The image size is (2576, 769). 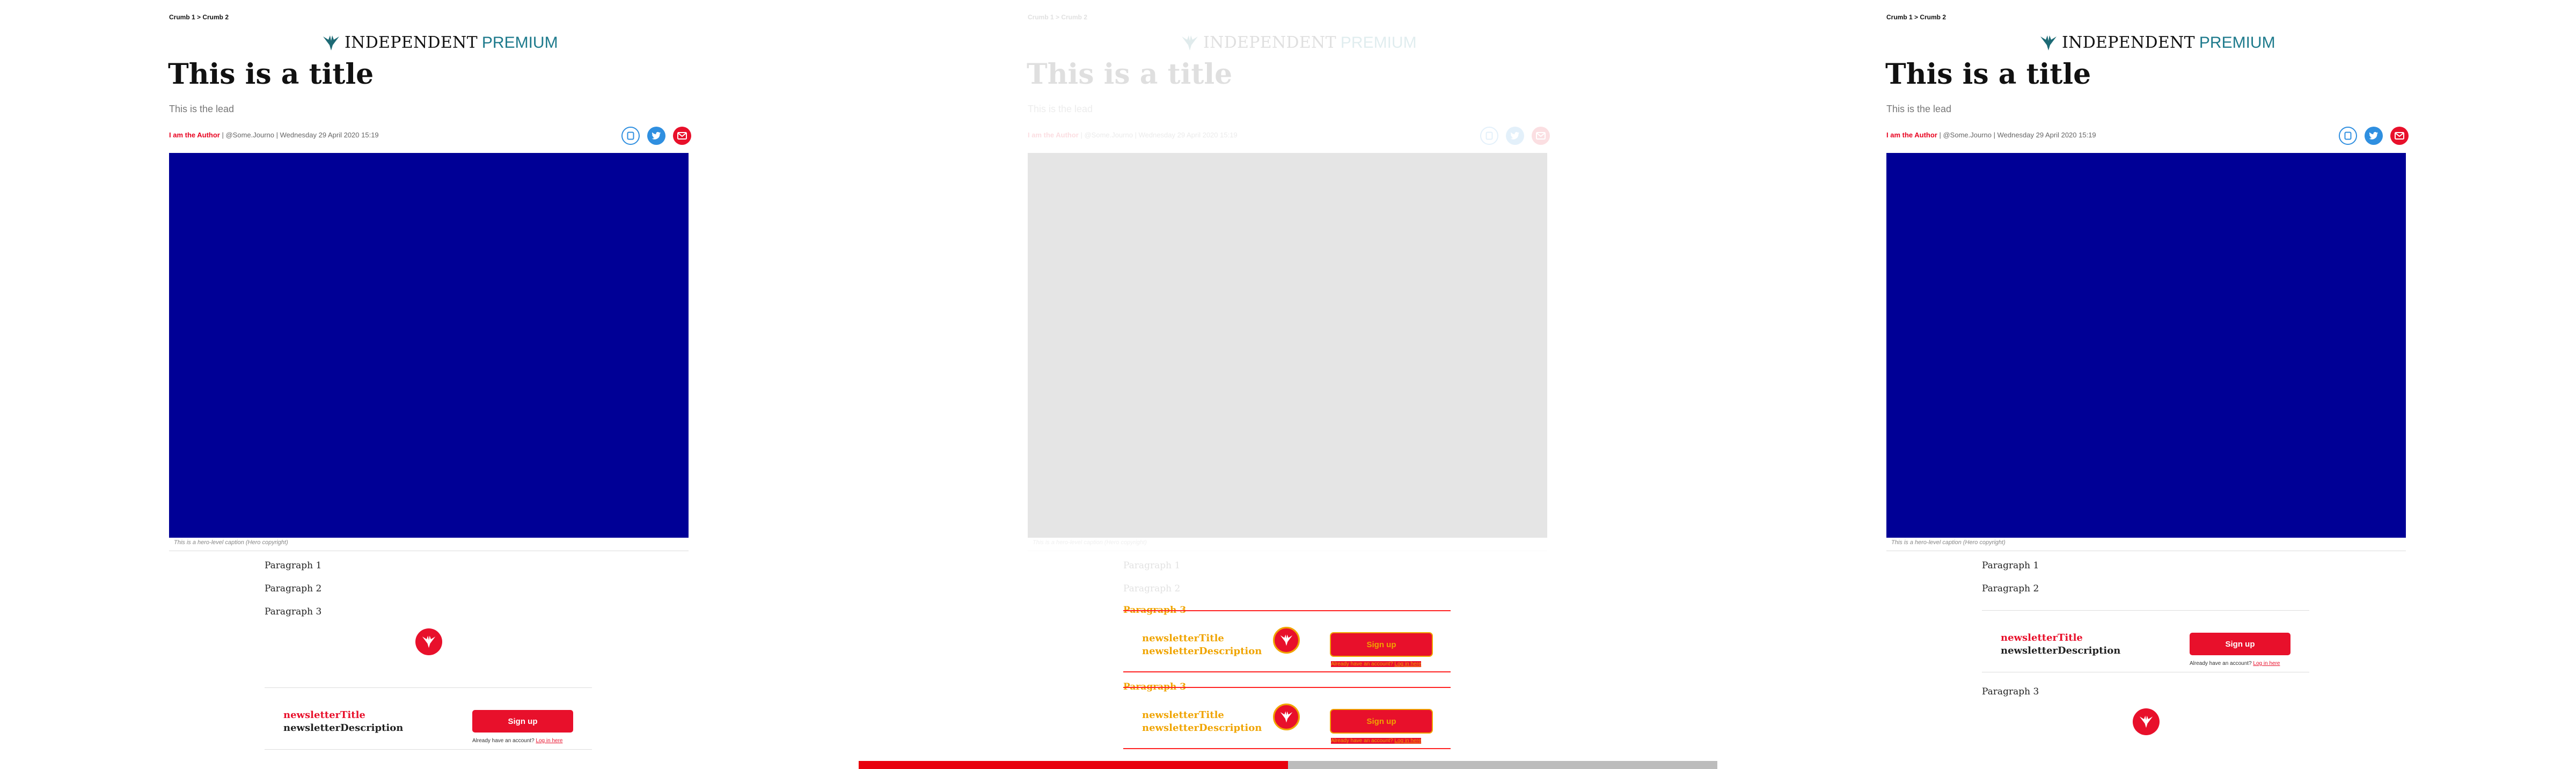 I want to click on scroll-progress-bar, so click(x=1288, y=765).